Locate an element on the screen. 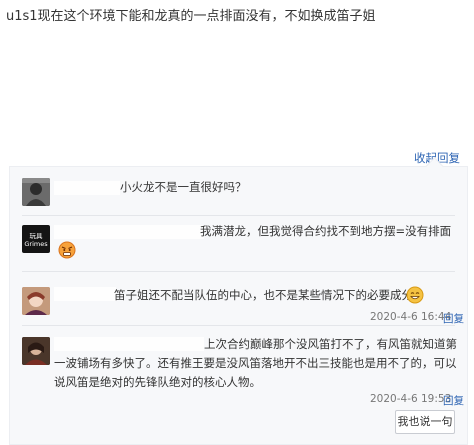  dark-avatar-icon is located at coordinates (36, 192).